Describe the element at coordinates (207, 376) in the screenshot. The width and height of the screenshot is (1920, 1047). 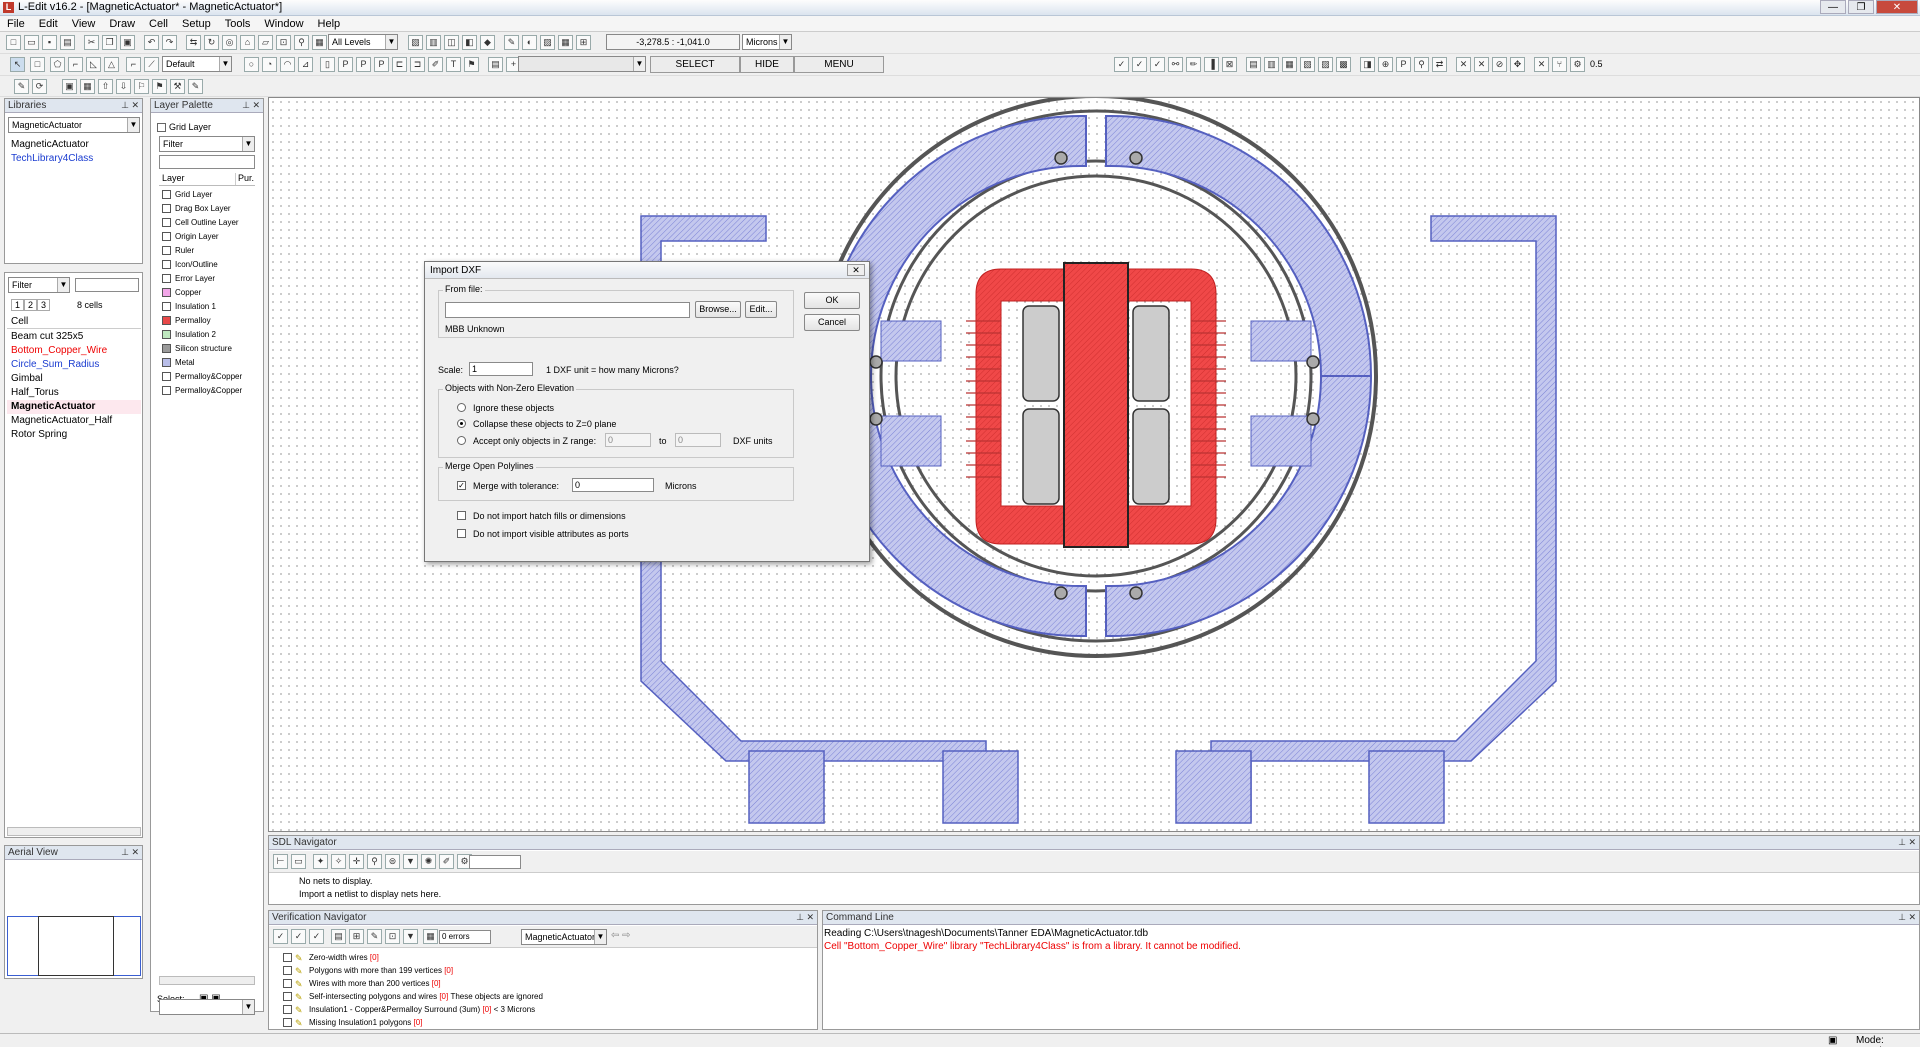
I see `layer-row: Permalloy&Copper` at that location.